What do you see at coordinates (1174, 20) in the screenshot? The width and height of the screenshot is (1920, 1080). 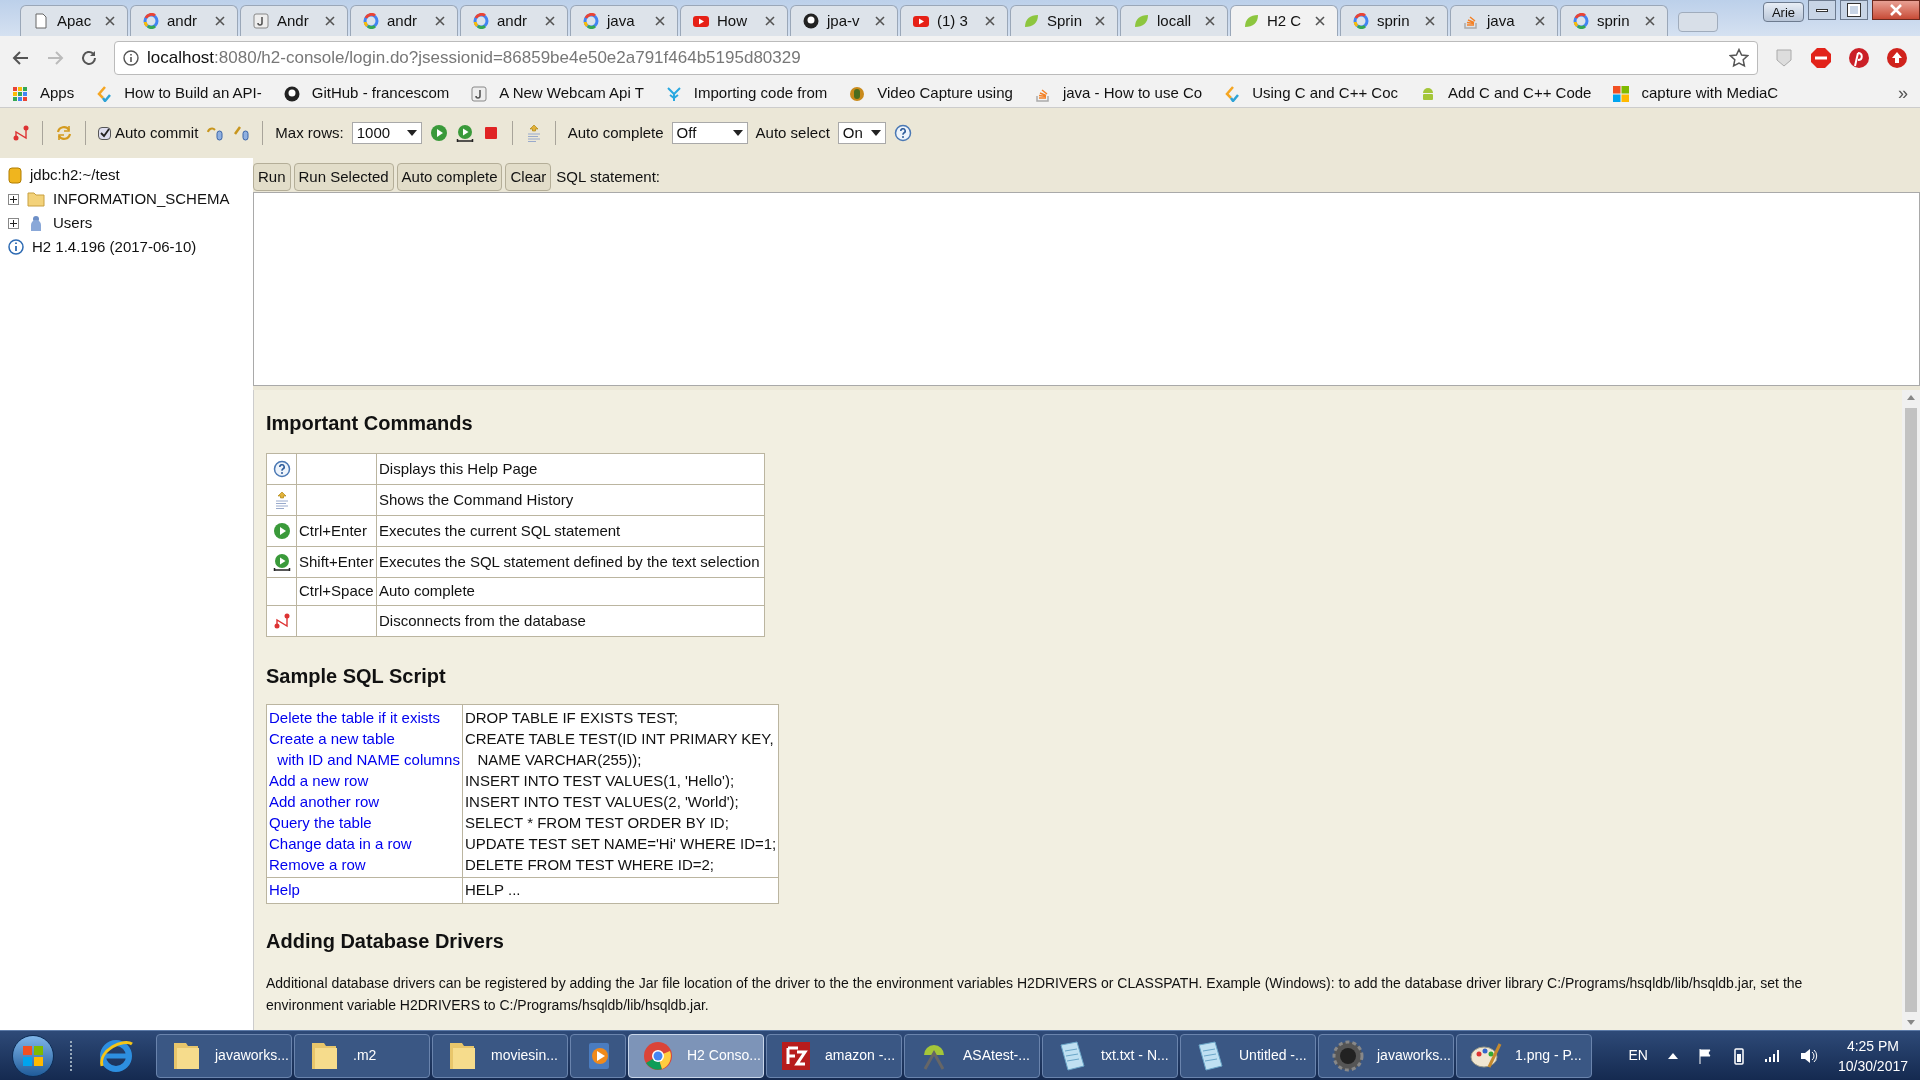 I see `browser-tab: locall` at bounding box center [1174, 20].